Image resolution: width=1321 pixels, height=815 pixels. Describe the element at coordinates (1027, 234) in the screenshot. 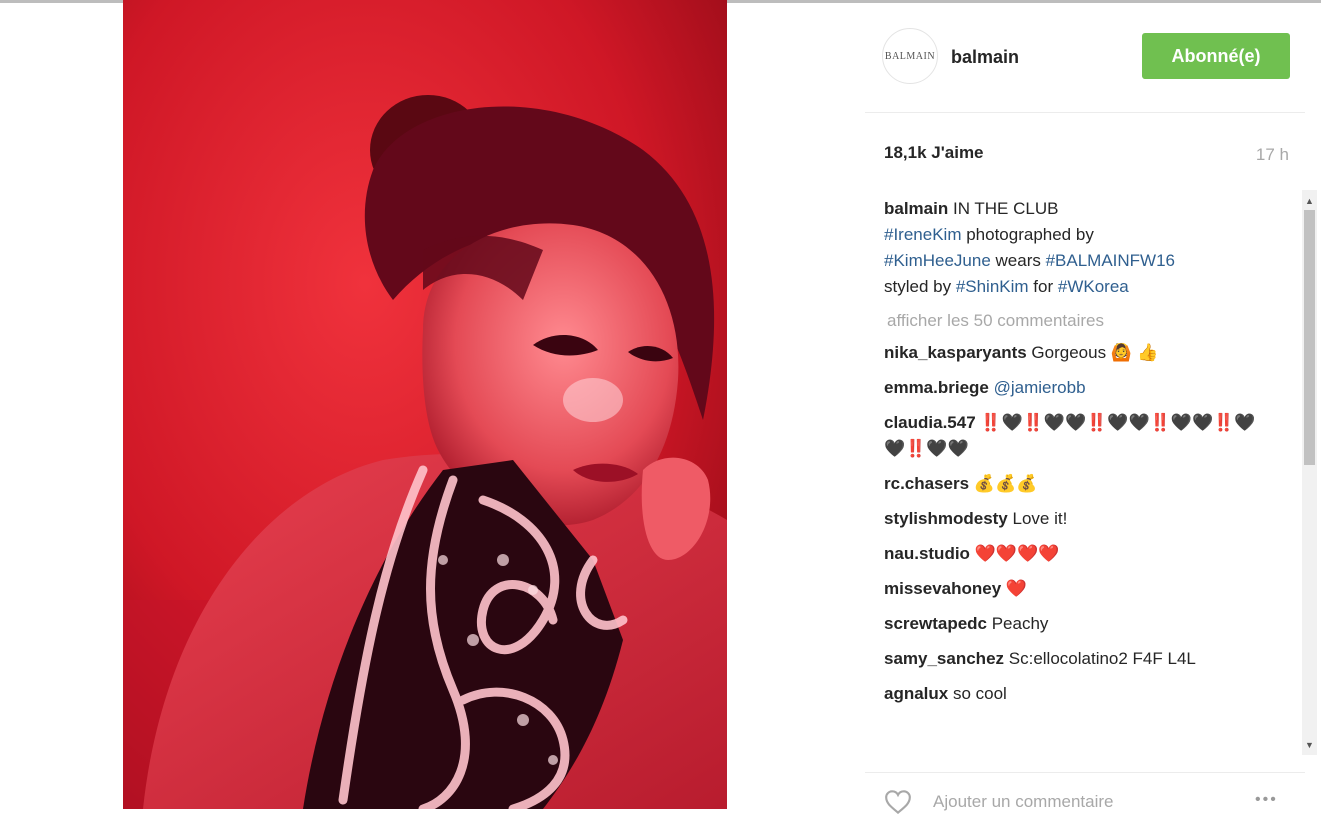

I see `caption-text: photographed by` at that location.